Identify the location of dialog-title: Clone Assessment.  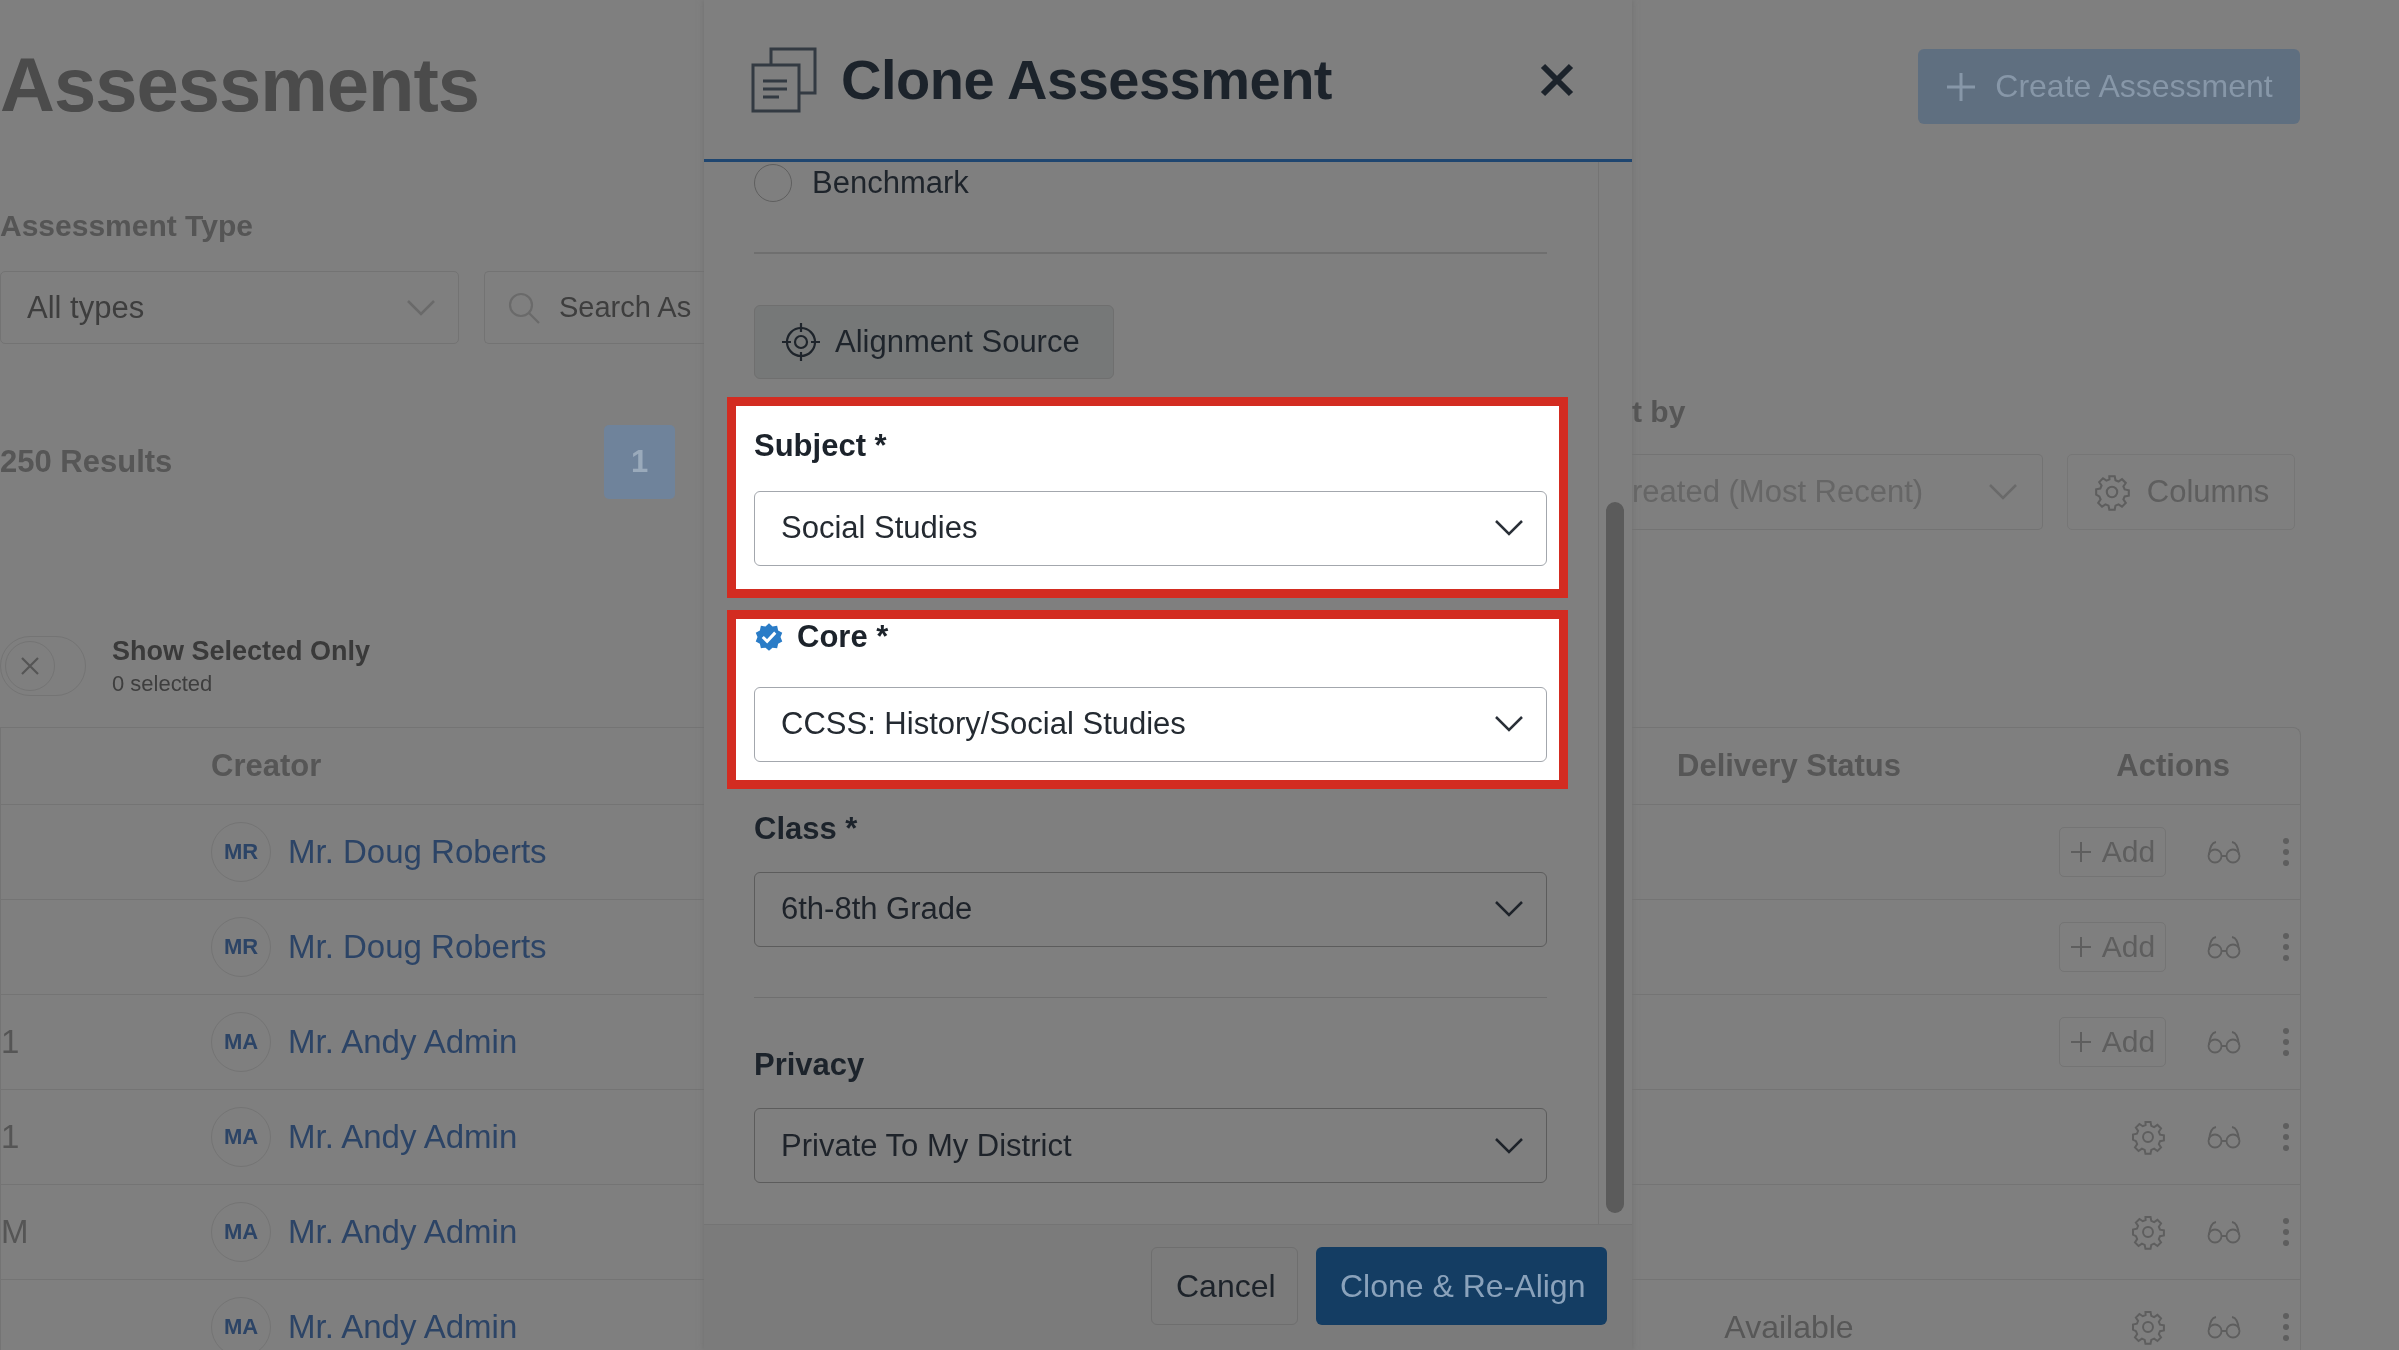
(1087, 79).